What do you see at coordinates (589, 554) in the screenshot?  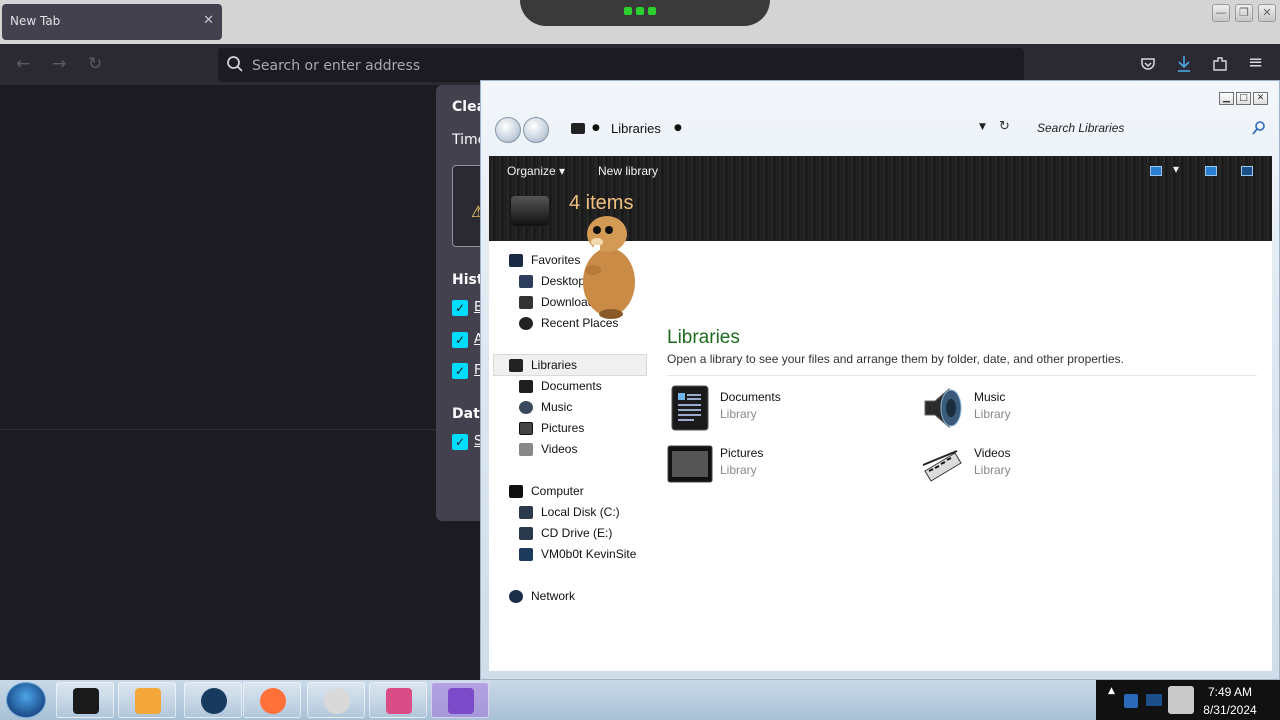 I see `nav-network-drive-label: VM0b0t KevinSite` at bounding box center [589, 554].